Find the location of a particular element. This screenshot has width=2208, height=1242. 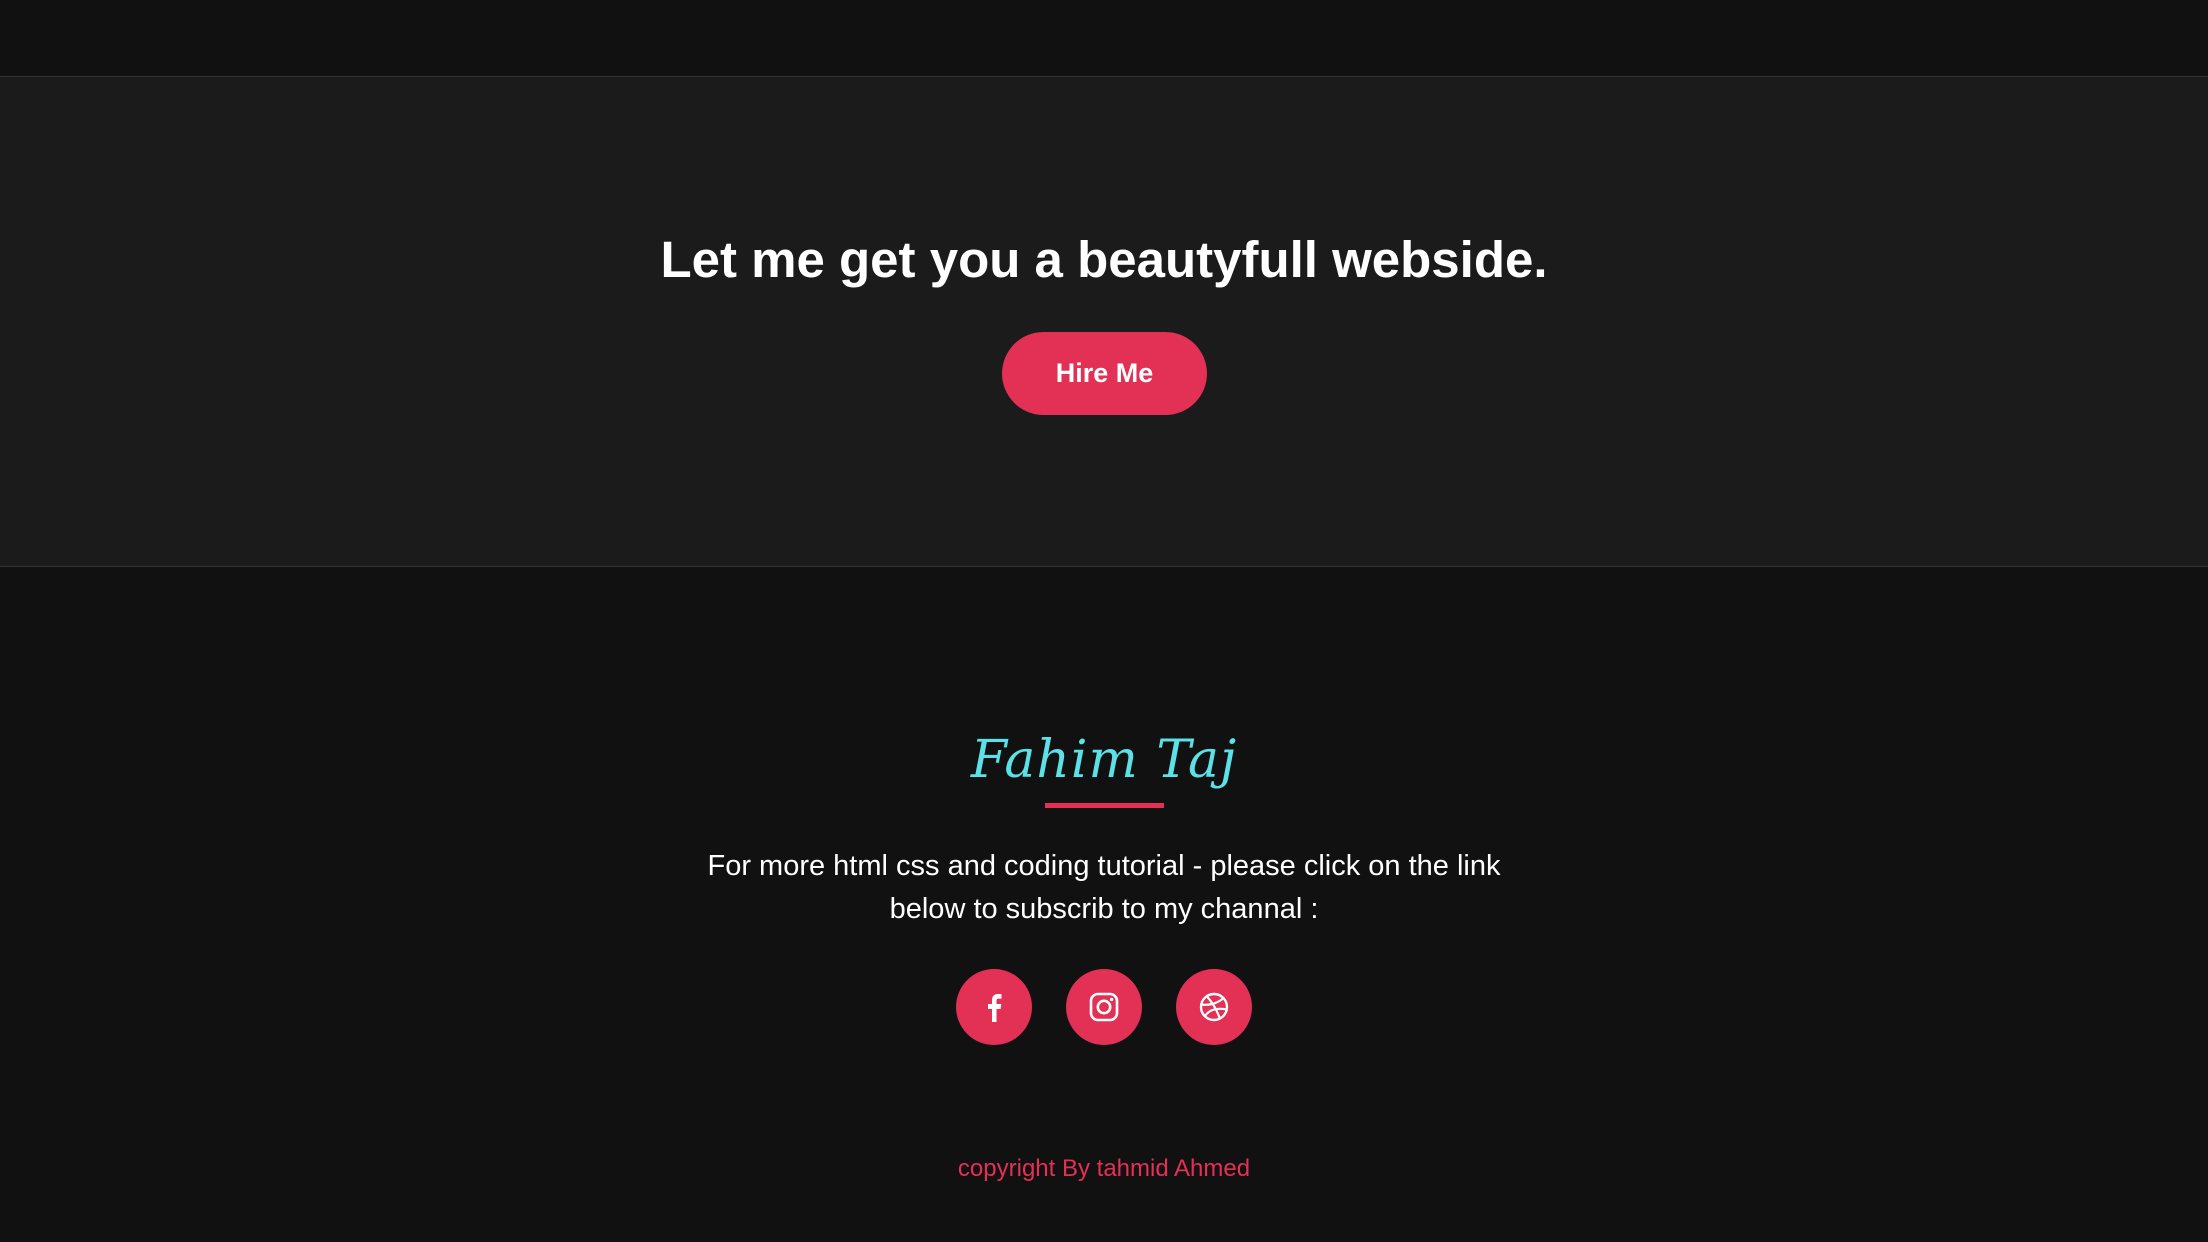

signature-logo: Fahim Taj is located at coordinates (1104, 760).